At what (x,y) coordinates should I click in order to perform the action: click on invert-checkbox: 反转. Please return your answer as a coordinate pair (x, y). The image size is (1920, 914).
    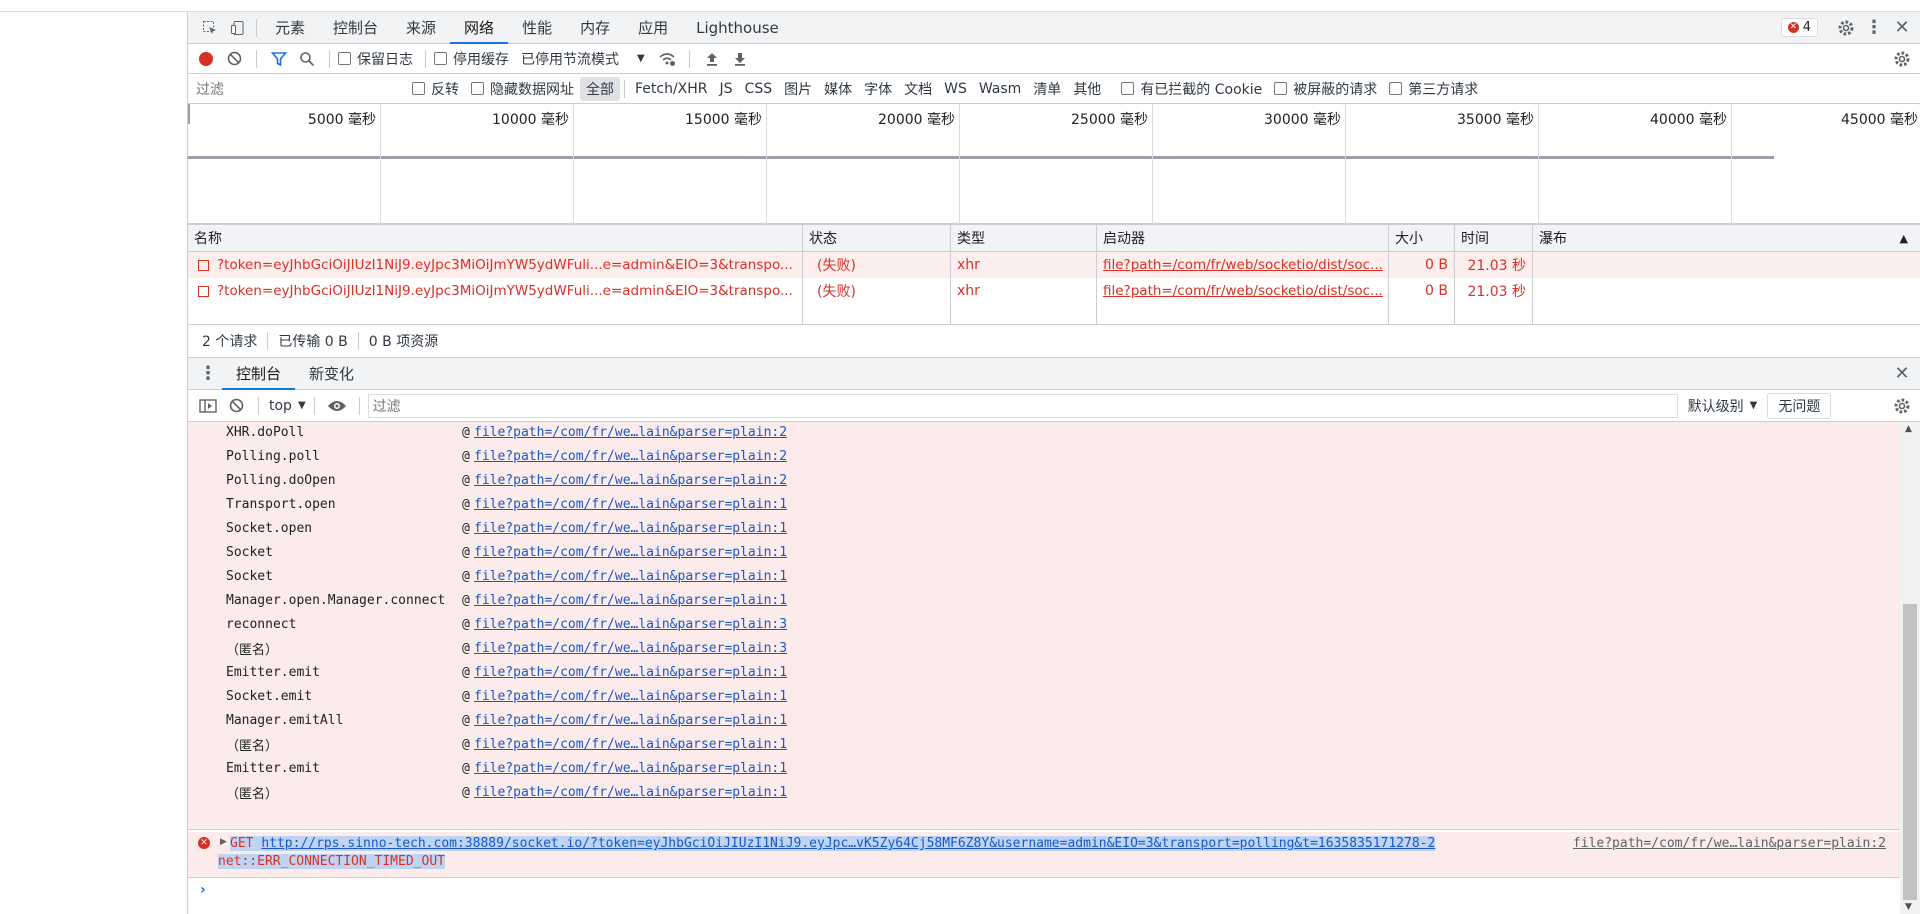
    Looking at the image, I should click on (435, 89).